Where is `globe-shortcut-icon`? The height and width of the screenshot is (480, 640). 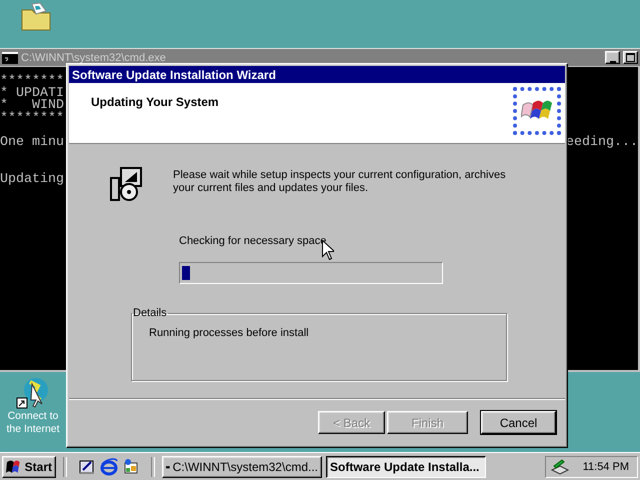 globe-shortcut-icon is located at coordinates (33, 393).